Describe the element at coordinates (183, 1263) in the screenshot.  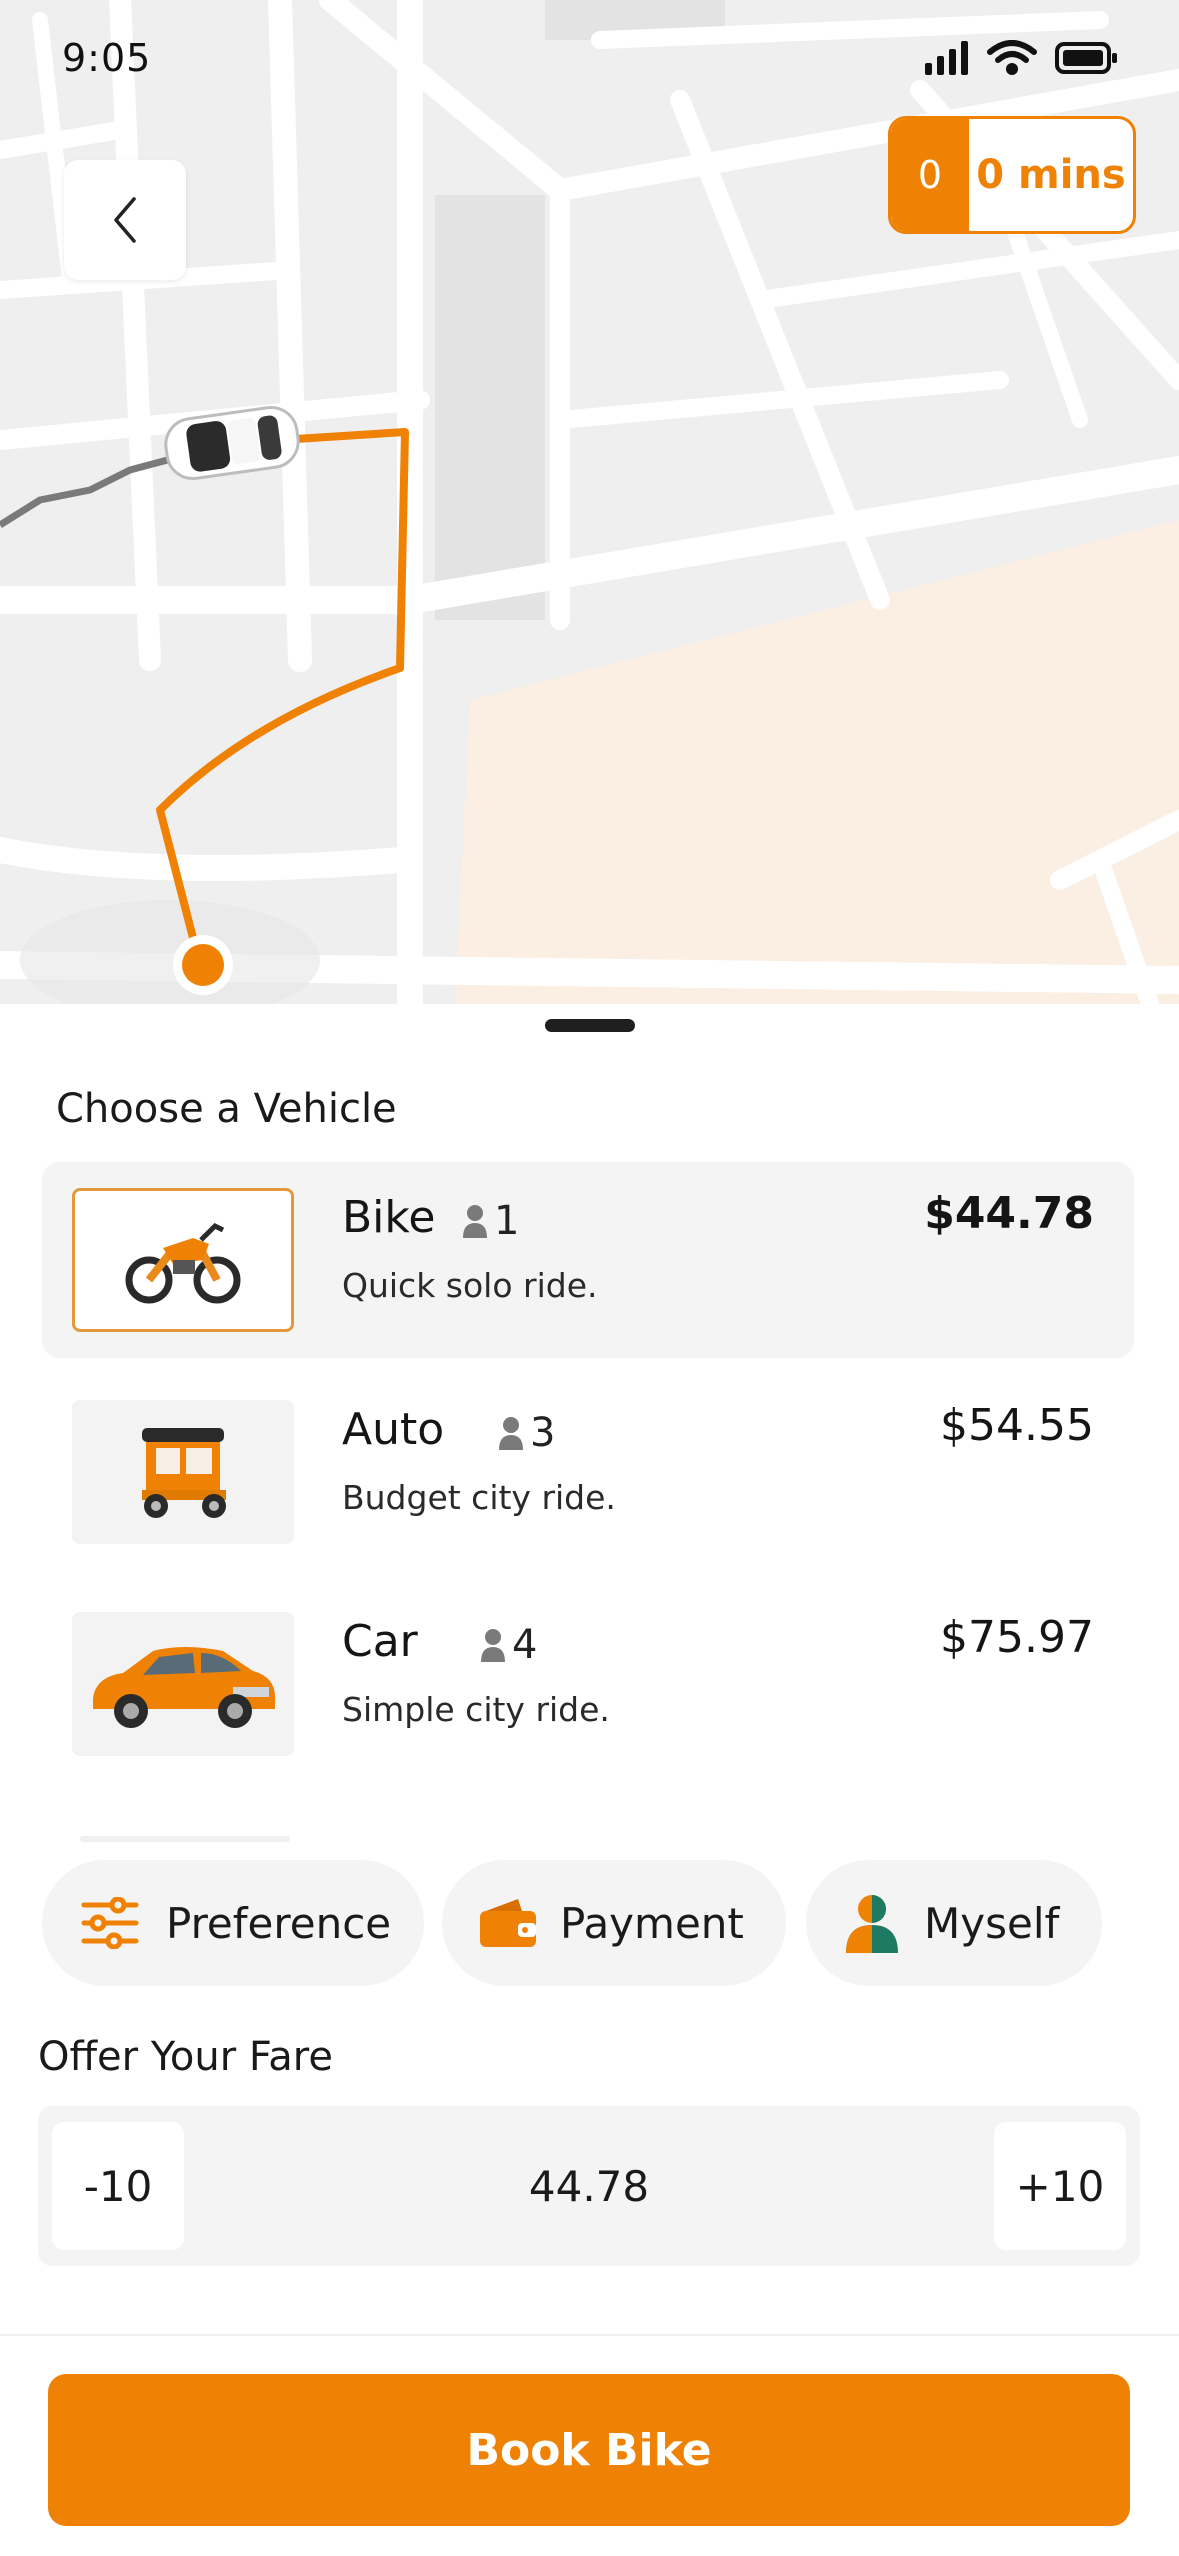
I see `motorbike-icon` at that location.